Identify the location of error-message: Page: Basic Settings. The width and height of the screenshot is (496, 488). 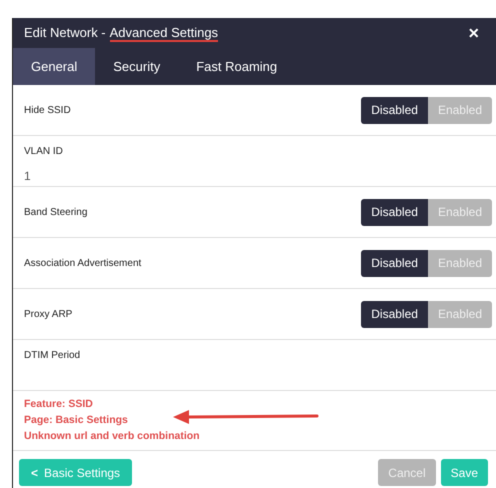
(76, 420).